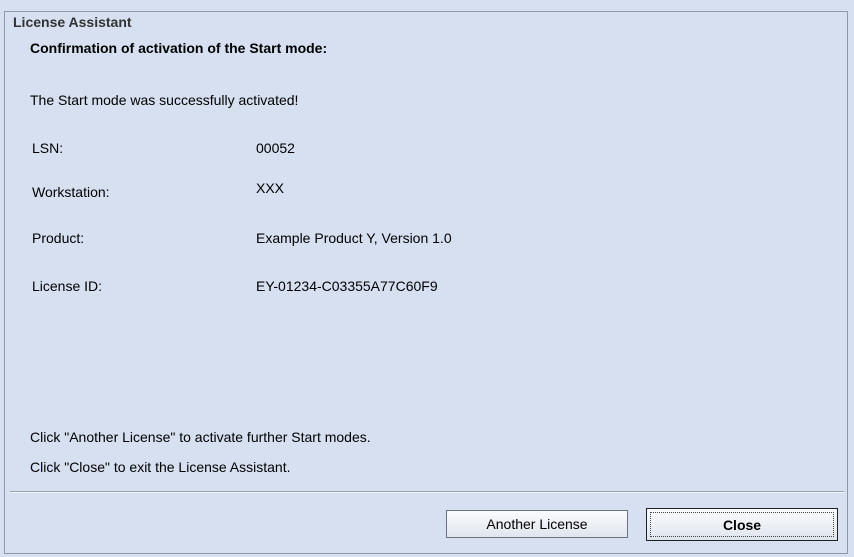 The image size is (854, 557). What do you see at coordinates (270, 188) in the screenshot?
I see `workstation-value: XXX` at bounding box center [270, 188].